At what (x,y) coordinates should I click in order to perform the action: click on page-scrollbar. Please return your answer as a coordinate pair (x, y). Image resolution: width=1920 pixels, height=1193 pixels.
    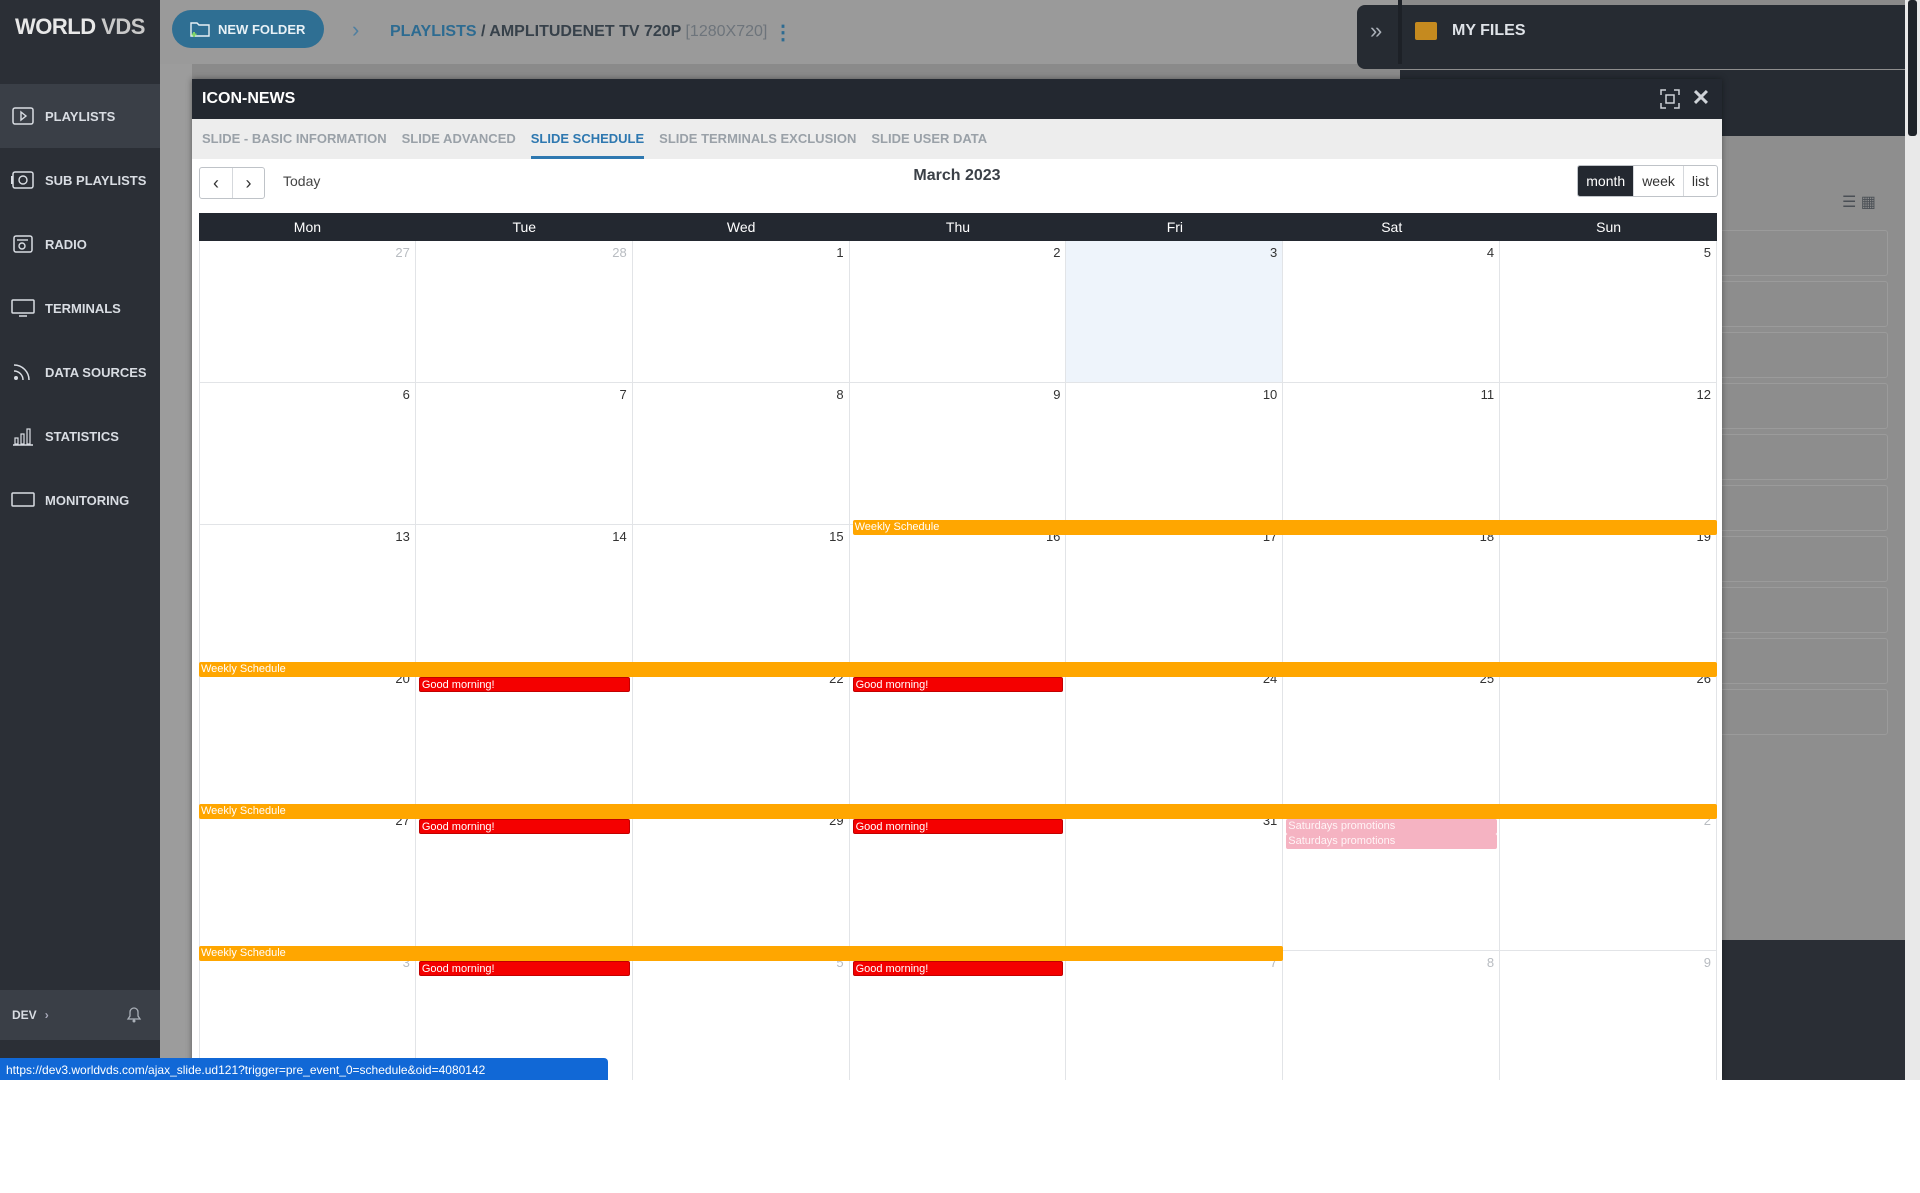
    Looking at the image, I should click on (1912, 540).